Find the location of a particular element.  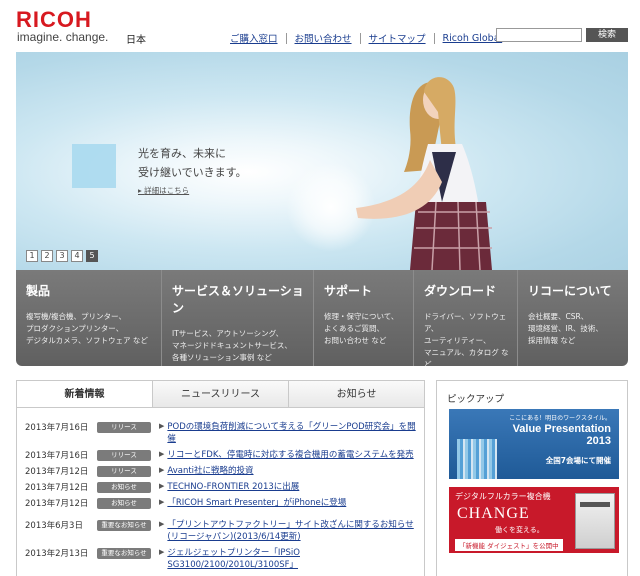

search-button: 検索 is located at coordinates (607, 35).